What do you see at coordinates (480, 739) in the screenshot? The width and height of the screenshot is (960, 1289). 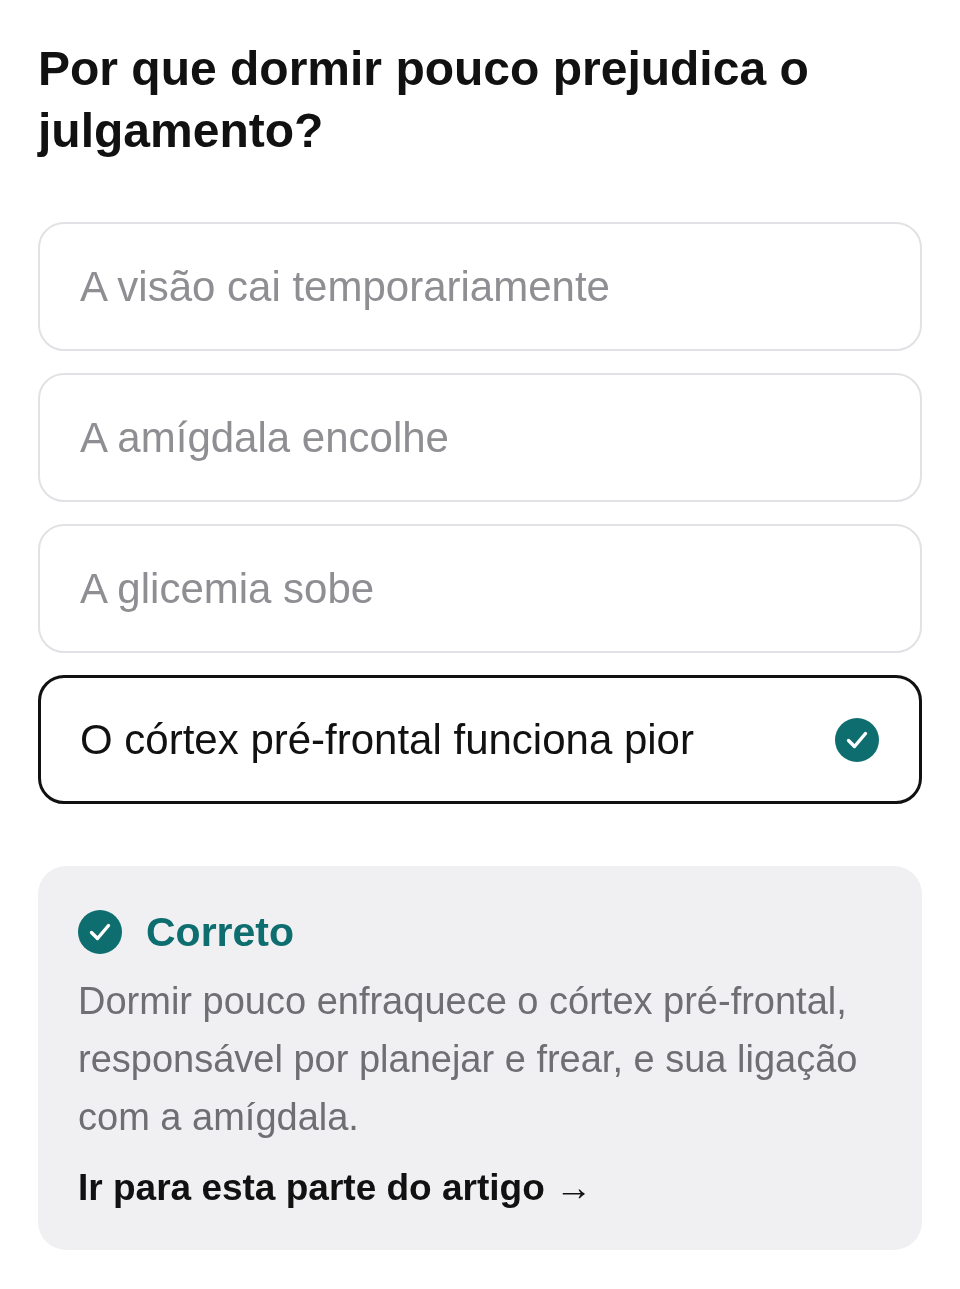 I see `answer-option: O córtex pré-frontal funciona pior` at bounding box center [480, 739].